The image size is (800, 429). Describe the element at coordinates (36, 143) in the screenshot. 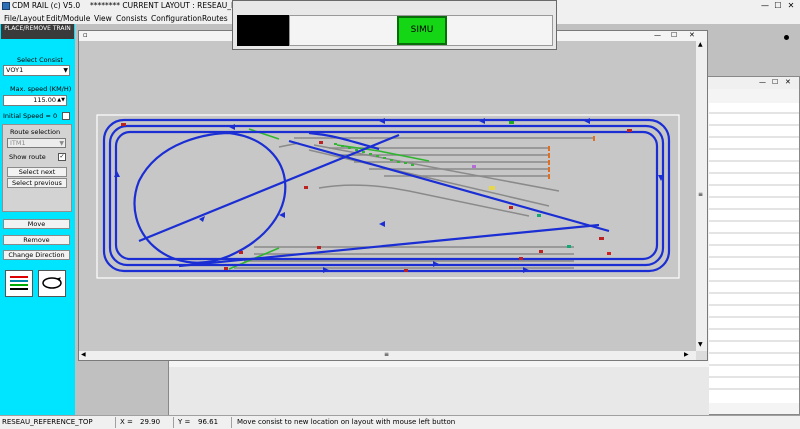

I see `route-select: ITM1 ▼` at that location.